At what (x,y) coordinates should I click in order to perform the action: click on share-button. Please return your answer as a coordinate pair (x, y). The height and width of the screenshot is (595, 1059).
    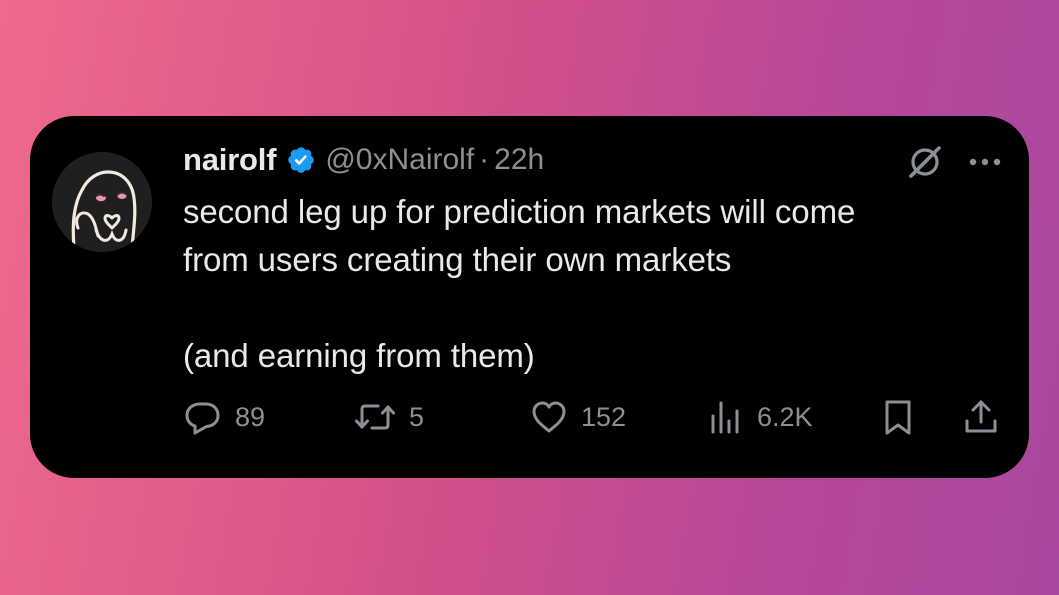
    Looking at the image, I should click on (981, 417).